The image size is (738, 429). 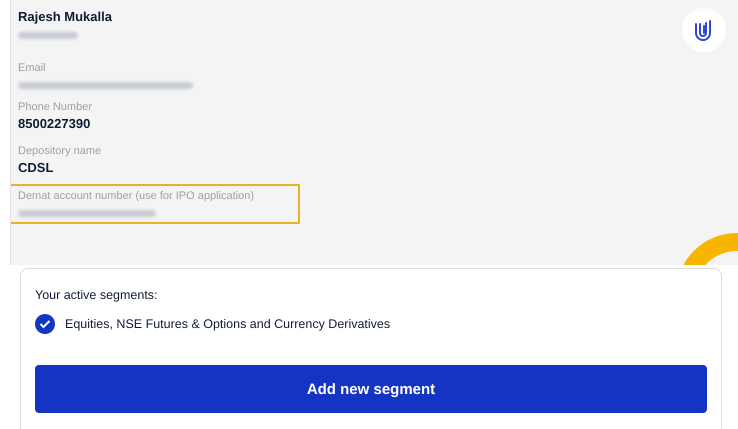 I want to click on segment-label: Equities, NSE Futures & Options and Currency Derivatives, so click(x=227, y=324).